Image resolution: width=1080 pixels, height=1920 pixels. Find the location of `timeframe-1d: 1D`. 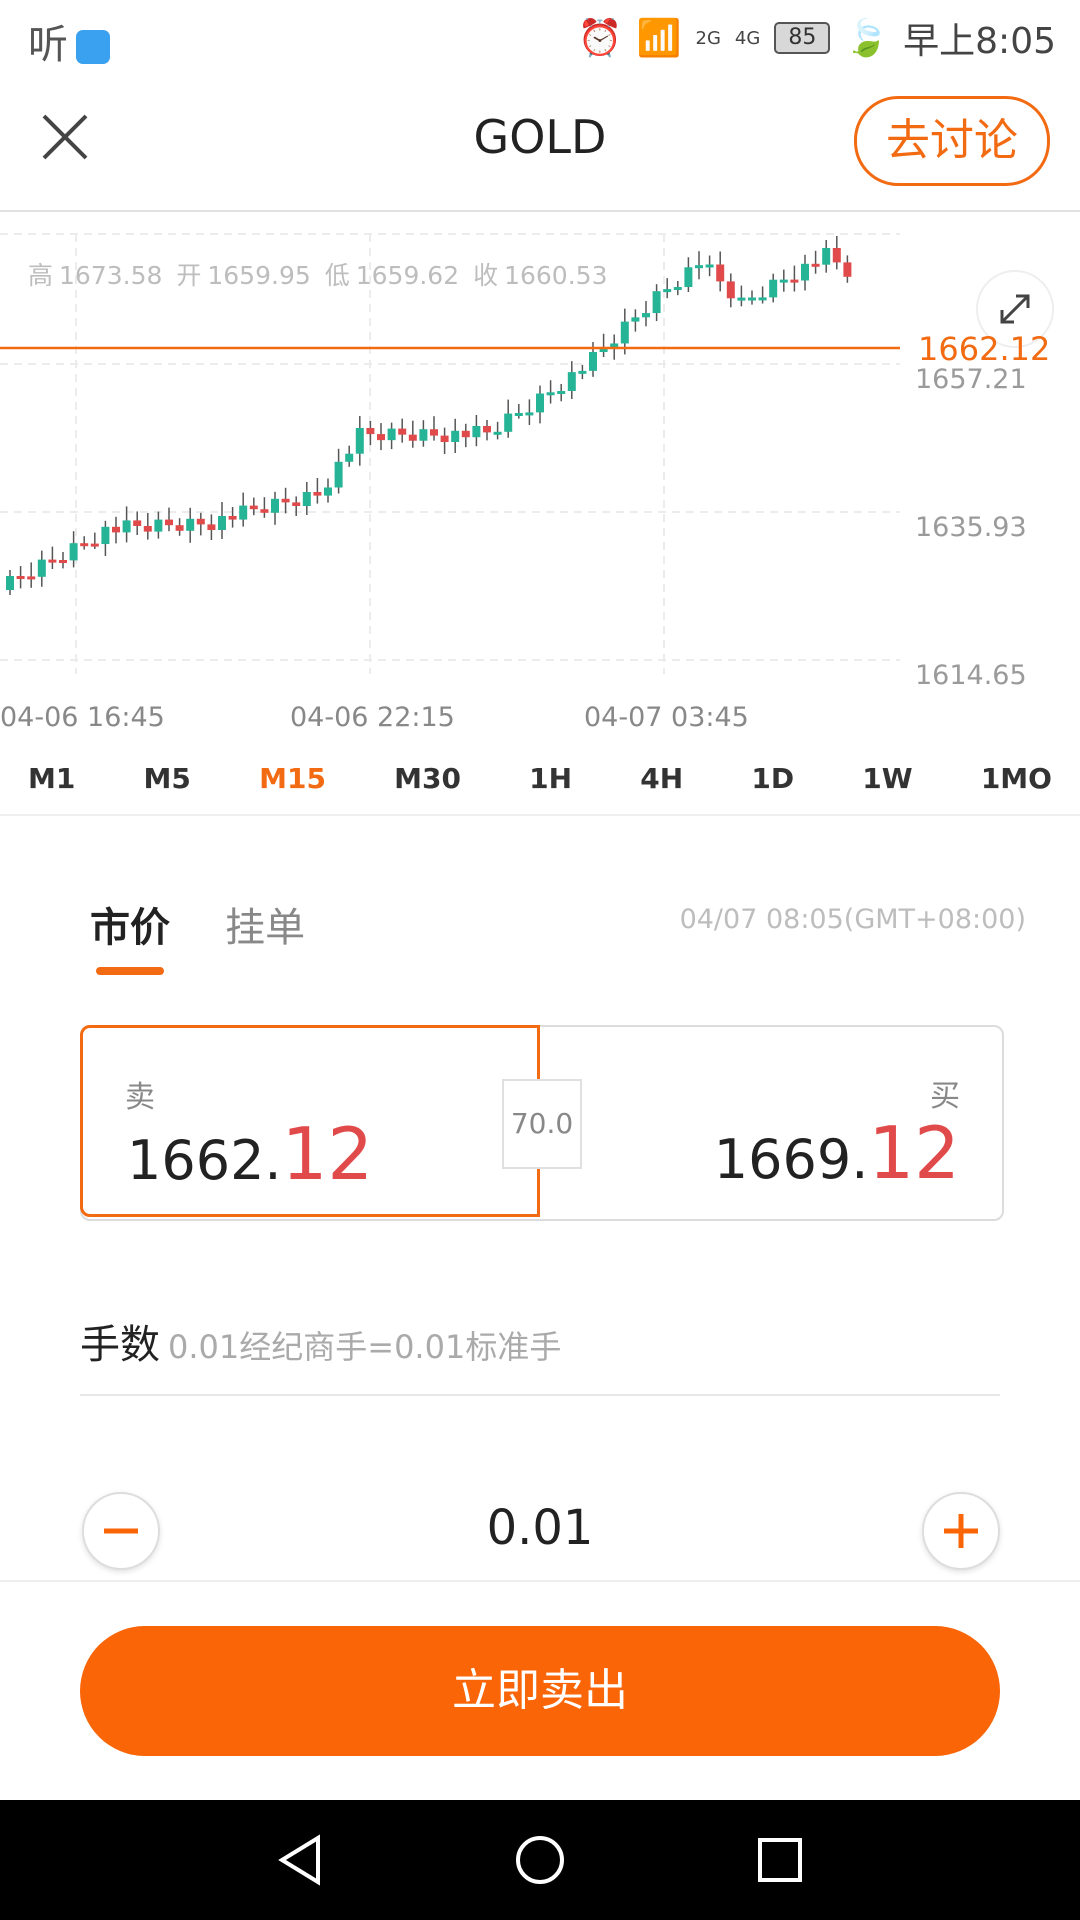

timeframe-1d: 1D is located at coordinates (772, 783).